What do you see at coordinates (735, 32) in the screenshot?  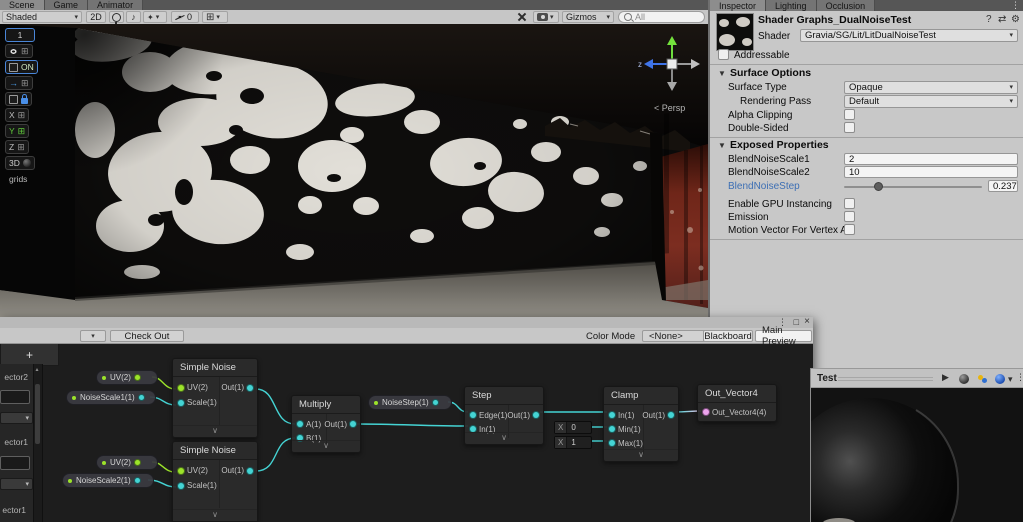 I see `material-preview-thumbnail` at bounding box center [735, 32].